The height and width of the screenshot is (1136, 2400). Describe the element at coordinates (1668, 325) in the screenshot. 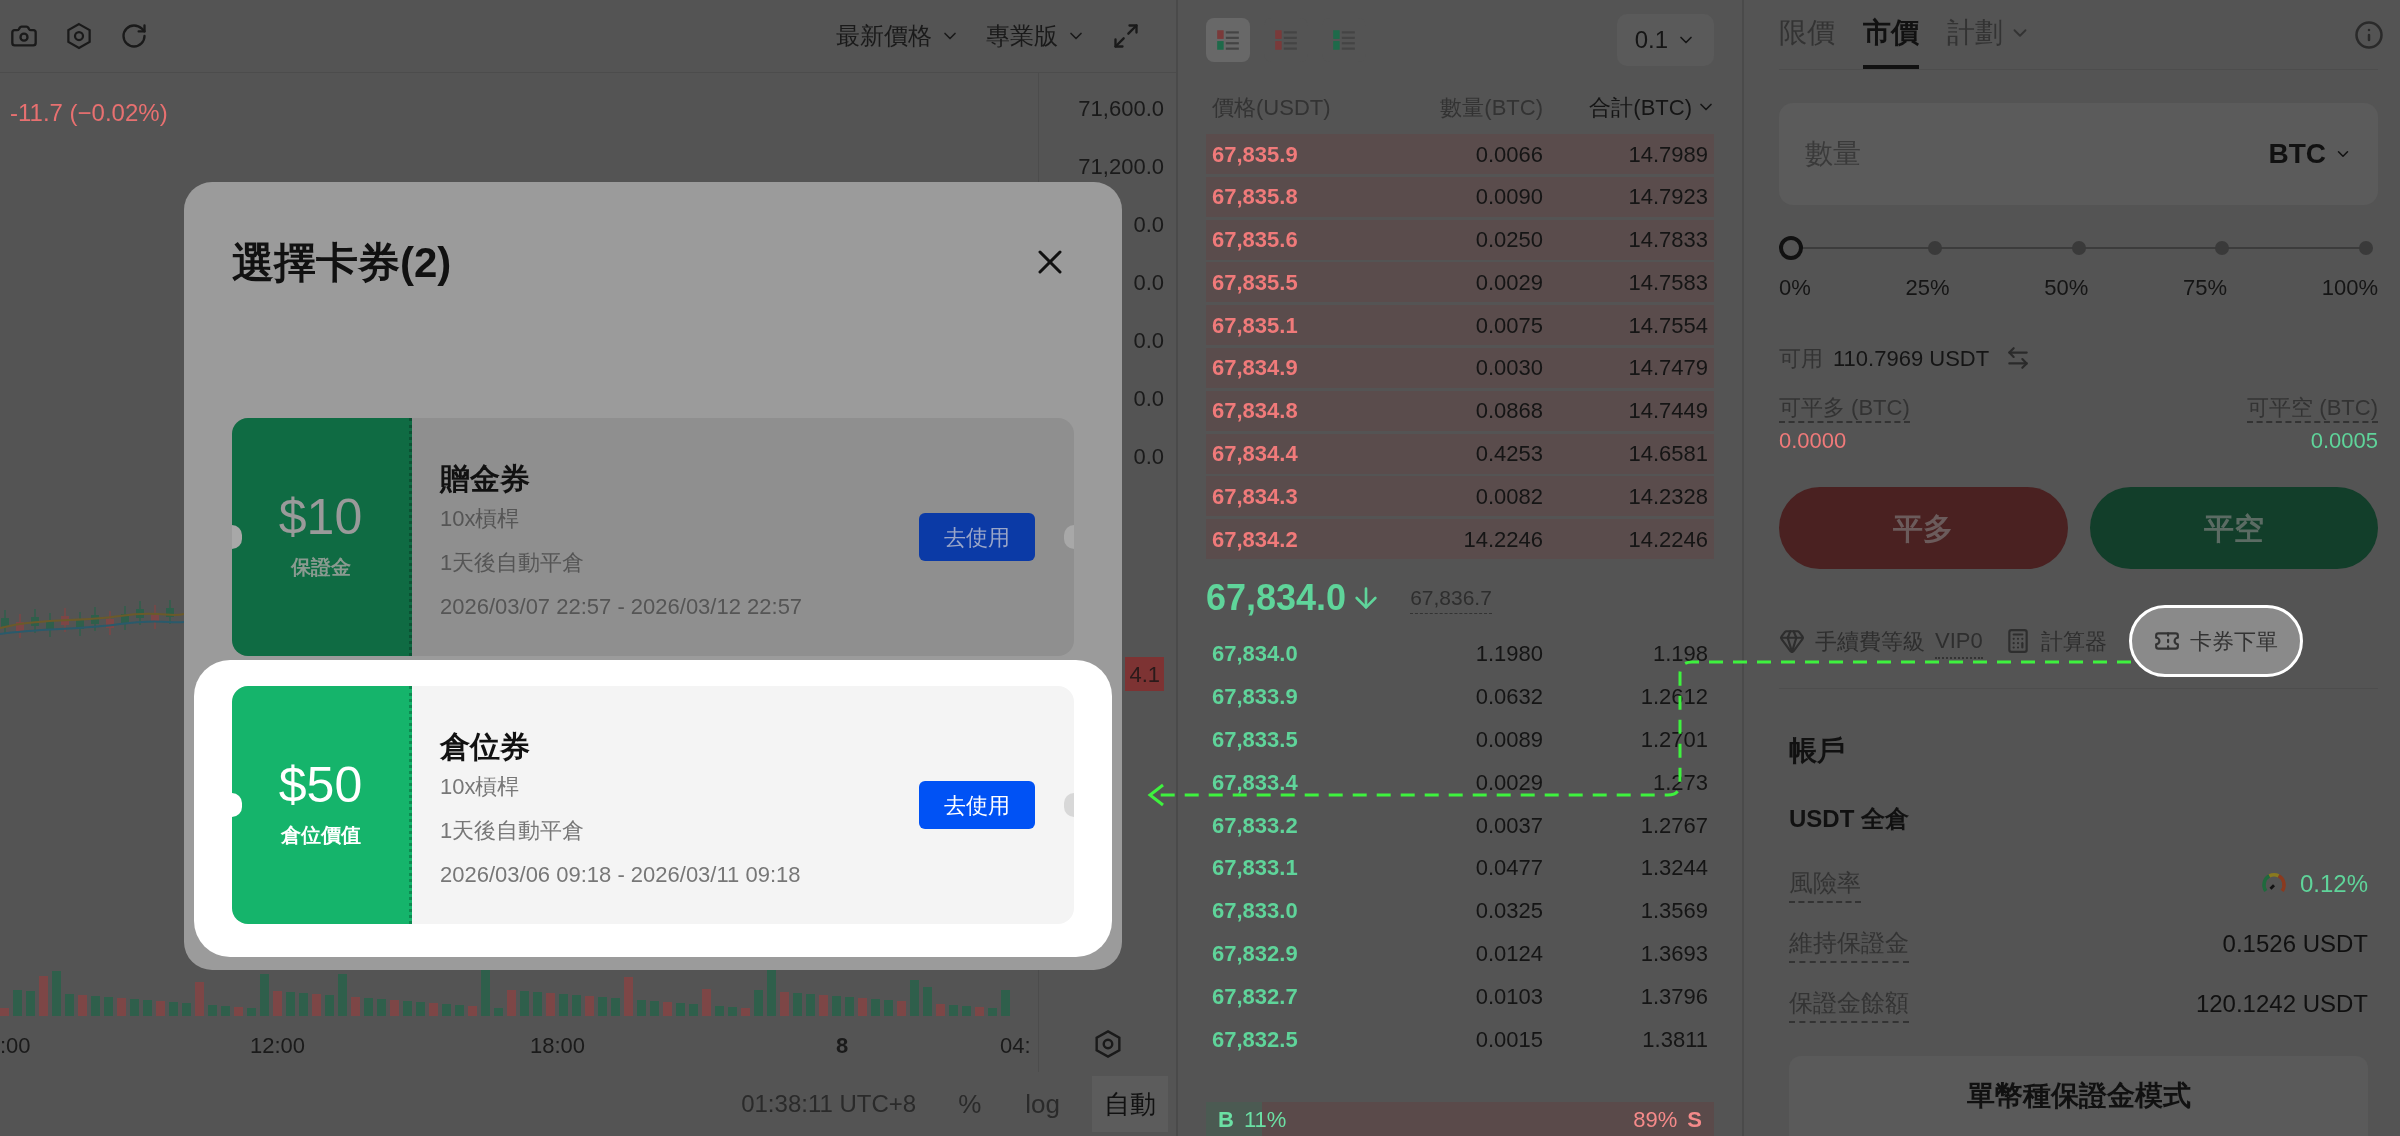

I see `total-text: 14.7554` at that location.